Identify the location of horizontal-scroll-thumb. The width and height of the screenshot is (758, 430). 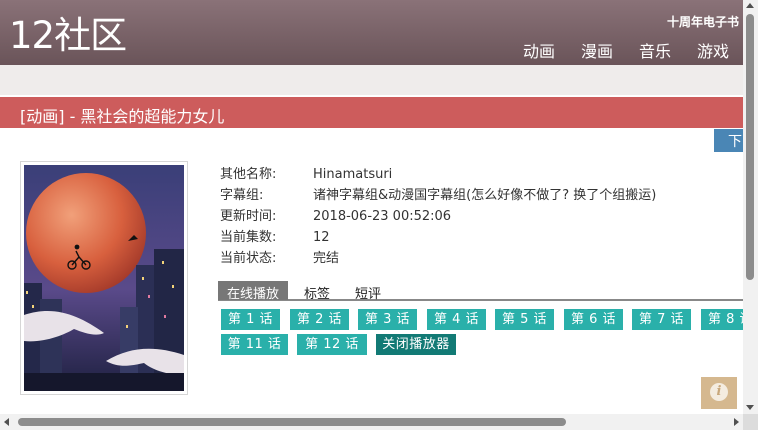
(292, 422).